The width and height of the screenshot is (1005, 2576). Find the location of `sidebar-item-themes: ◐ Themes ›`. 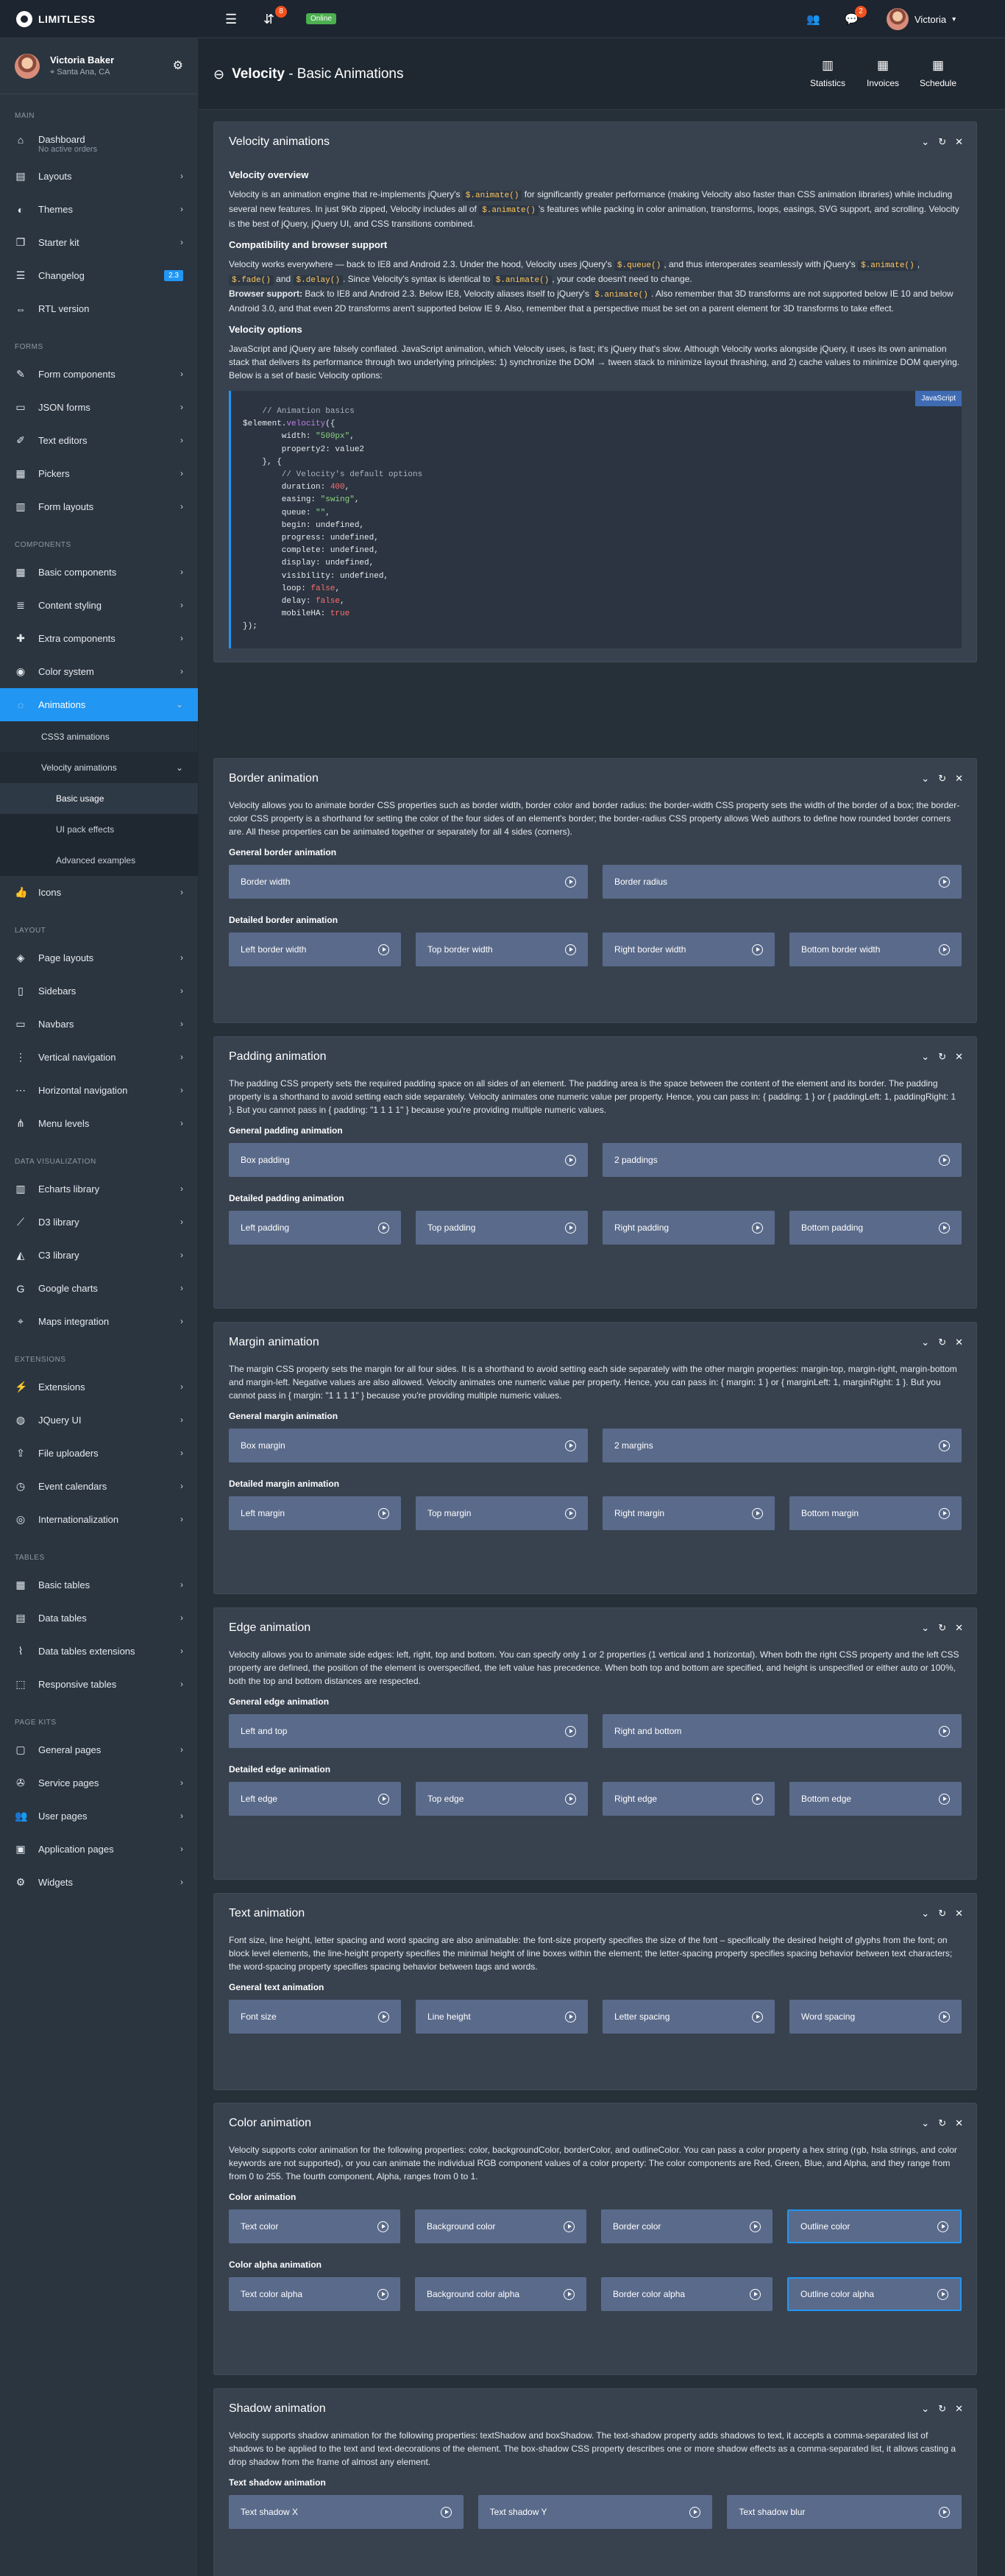

sidebar-item-themes: ◐ Themes › is located at coordinates (99, 210).